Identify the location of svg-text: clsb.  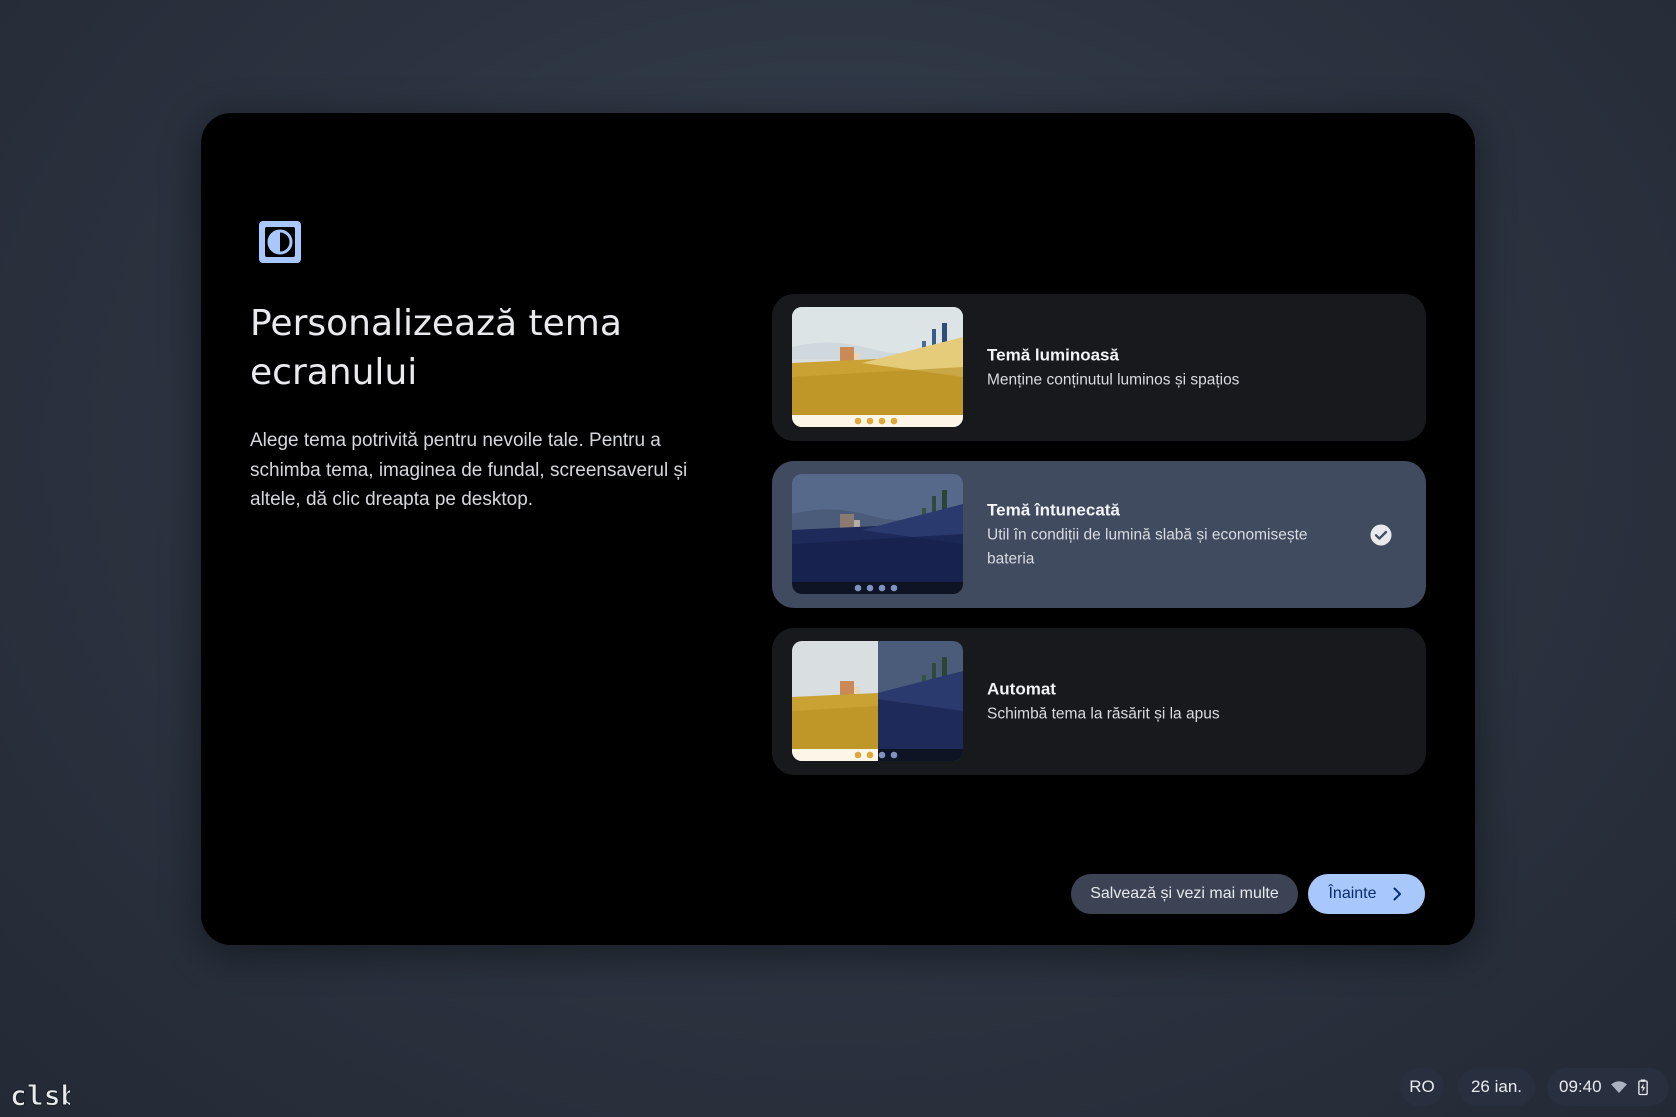
(40, 1094).